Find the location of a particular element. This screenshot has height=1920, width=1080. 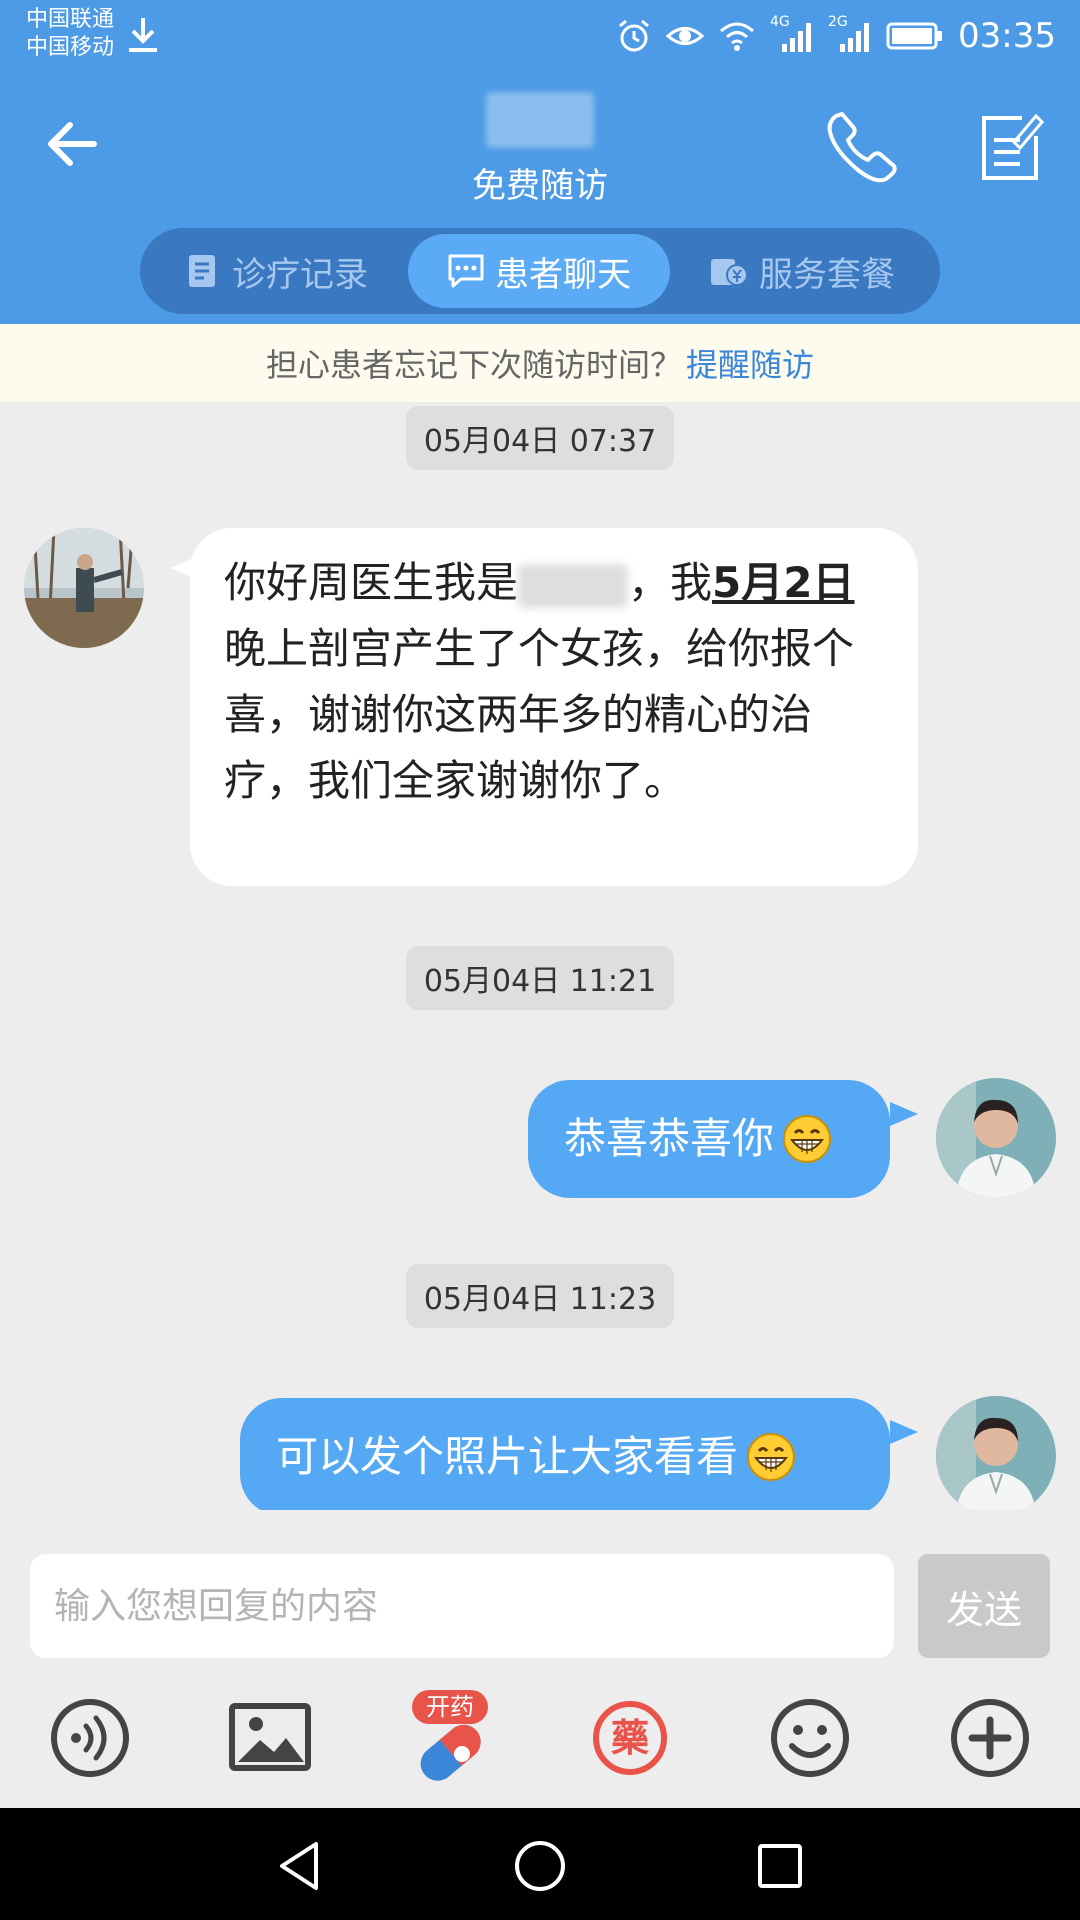

medicine-button: 藥 is located at coordinates (630, 1738).